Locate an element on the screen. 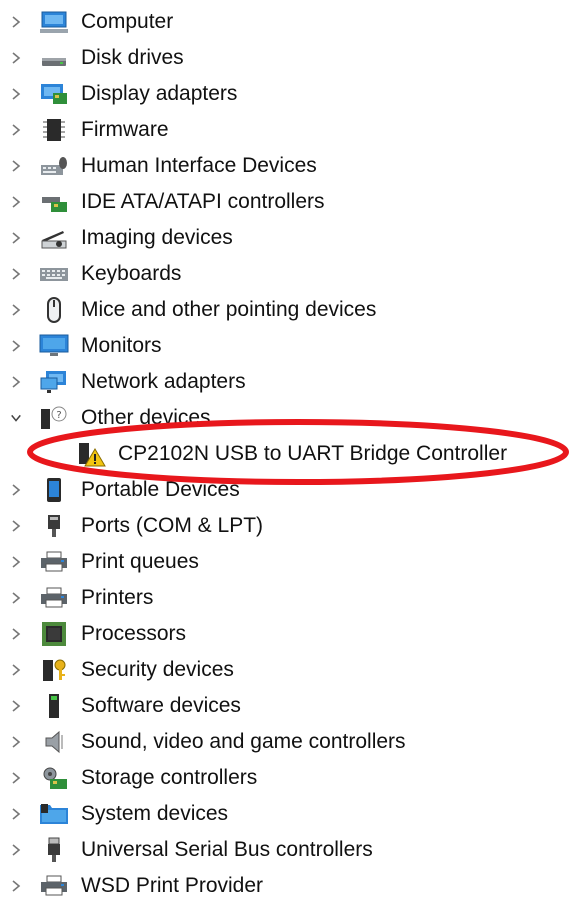 This screenshot has width=570, height=904. disk-drive-icon is located at coordinates (54, 58).